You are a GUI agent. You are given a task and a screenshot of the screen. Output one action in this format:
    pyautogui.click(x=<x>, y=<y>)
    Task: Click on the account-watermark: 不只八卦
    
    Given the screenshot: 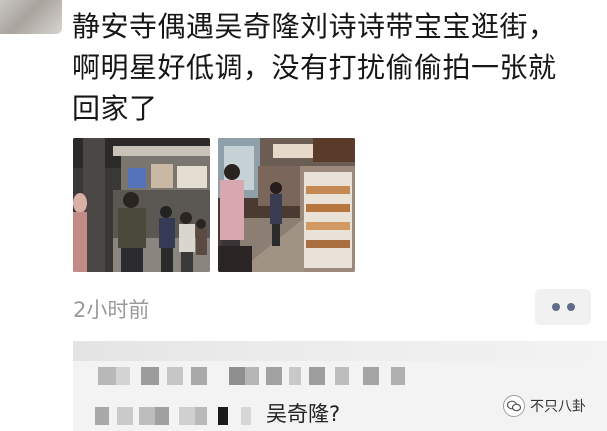 What is the action you would take?
    pyautogui.click(x=544, y=406)
    